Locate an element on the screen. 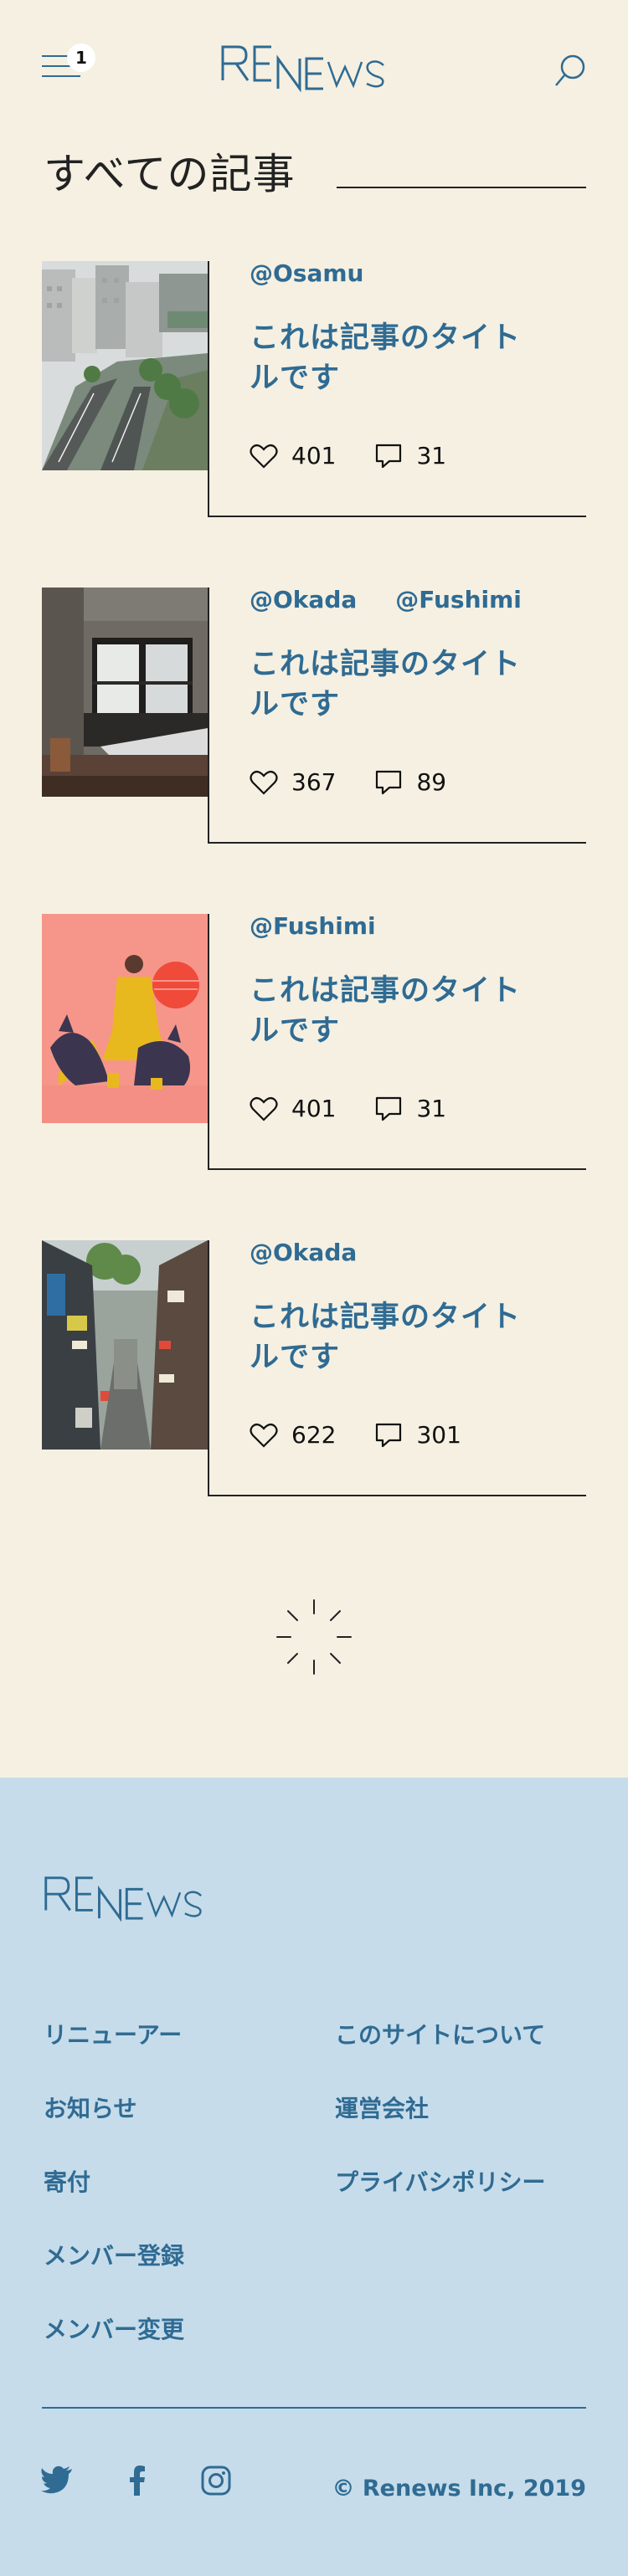  author-list: @Fushimi is located at coordinates (313, 926).